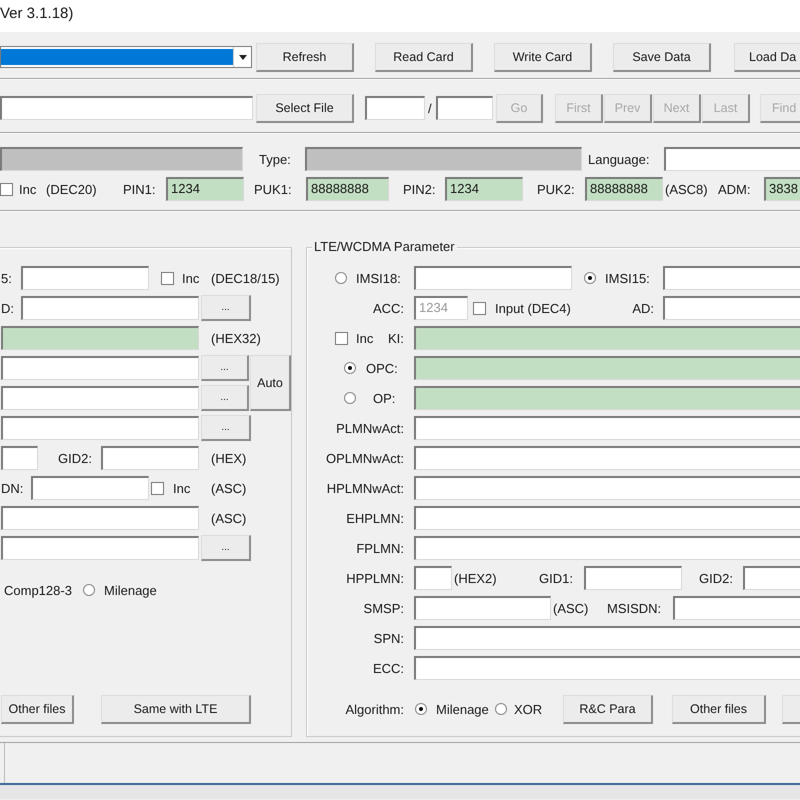 Image resolution: width=800 pixels, height=800 pixels. What do you see at coordinates (731, 308) in the screenshot?
I see `ad-field` at bounding box center [731, 308].